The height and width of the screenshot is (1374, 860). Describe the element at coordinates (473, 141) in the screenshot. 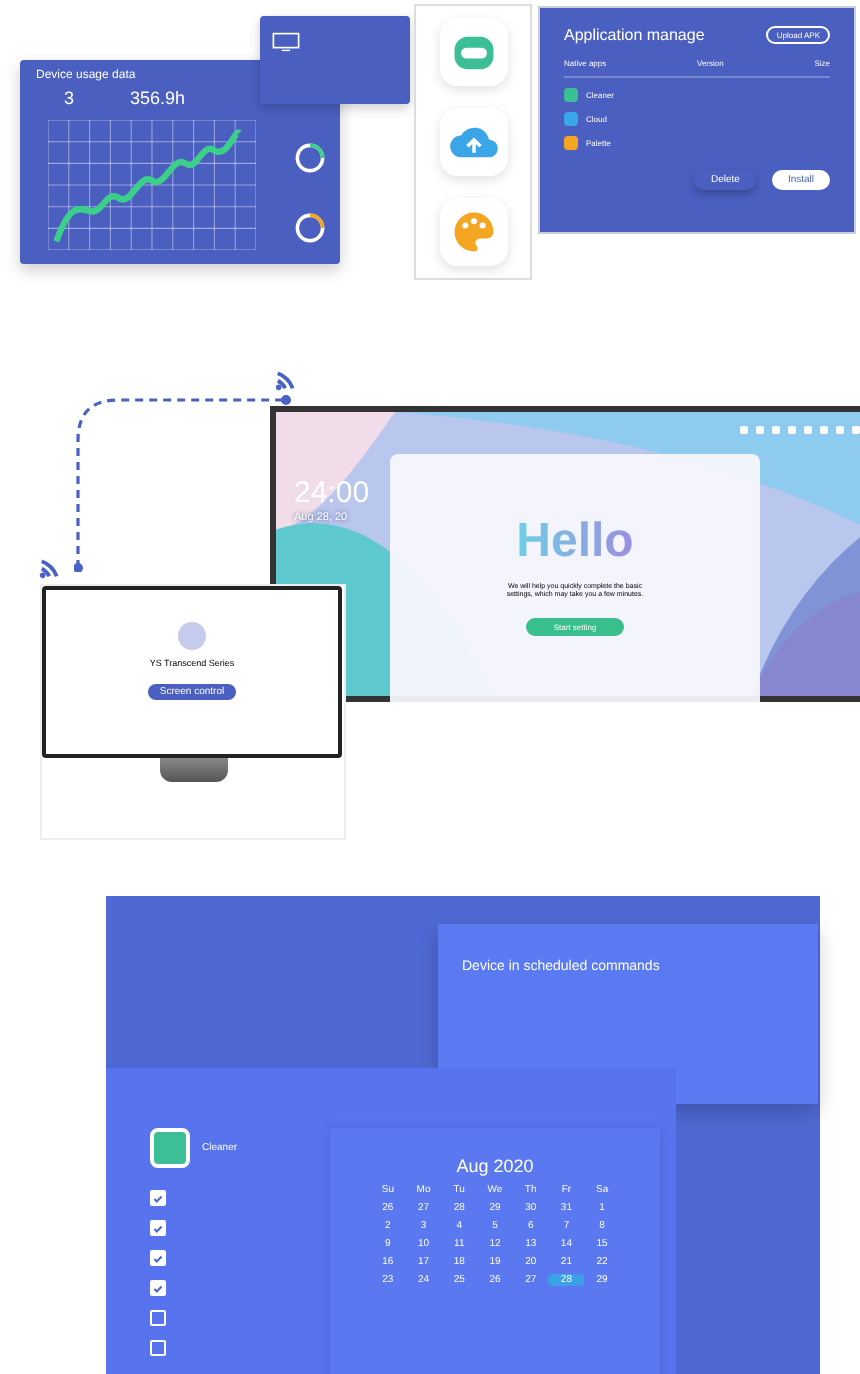

I see `cloud-app-icon` at that location.